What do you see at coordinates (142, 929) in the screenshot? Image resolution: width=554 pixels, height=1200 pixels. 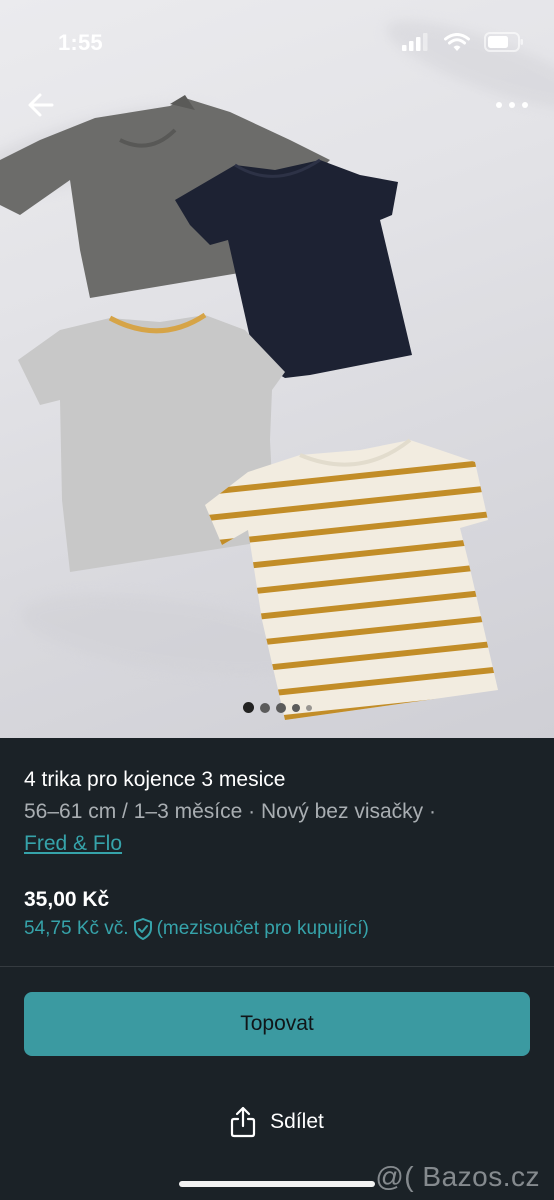 I see `shield-check-icon` at bounding box center [142, 929].